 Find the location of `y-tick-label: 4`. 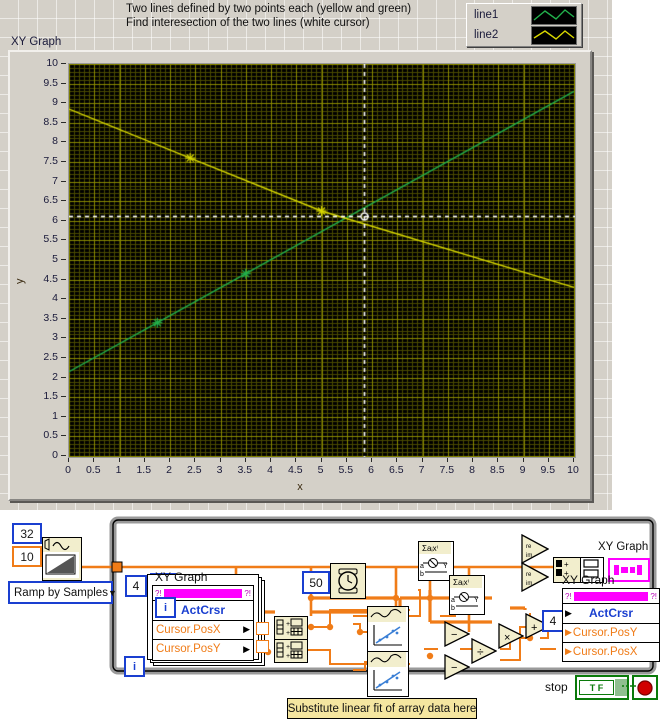

y-tick-label: 4 is located at coordinates (55, 298).